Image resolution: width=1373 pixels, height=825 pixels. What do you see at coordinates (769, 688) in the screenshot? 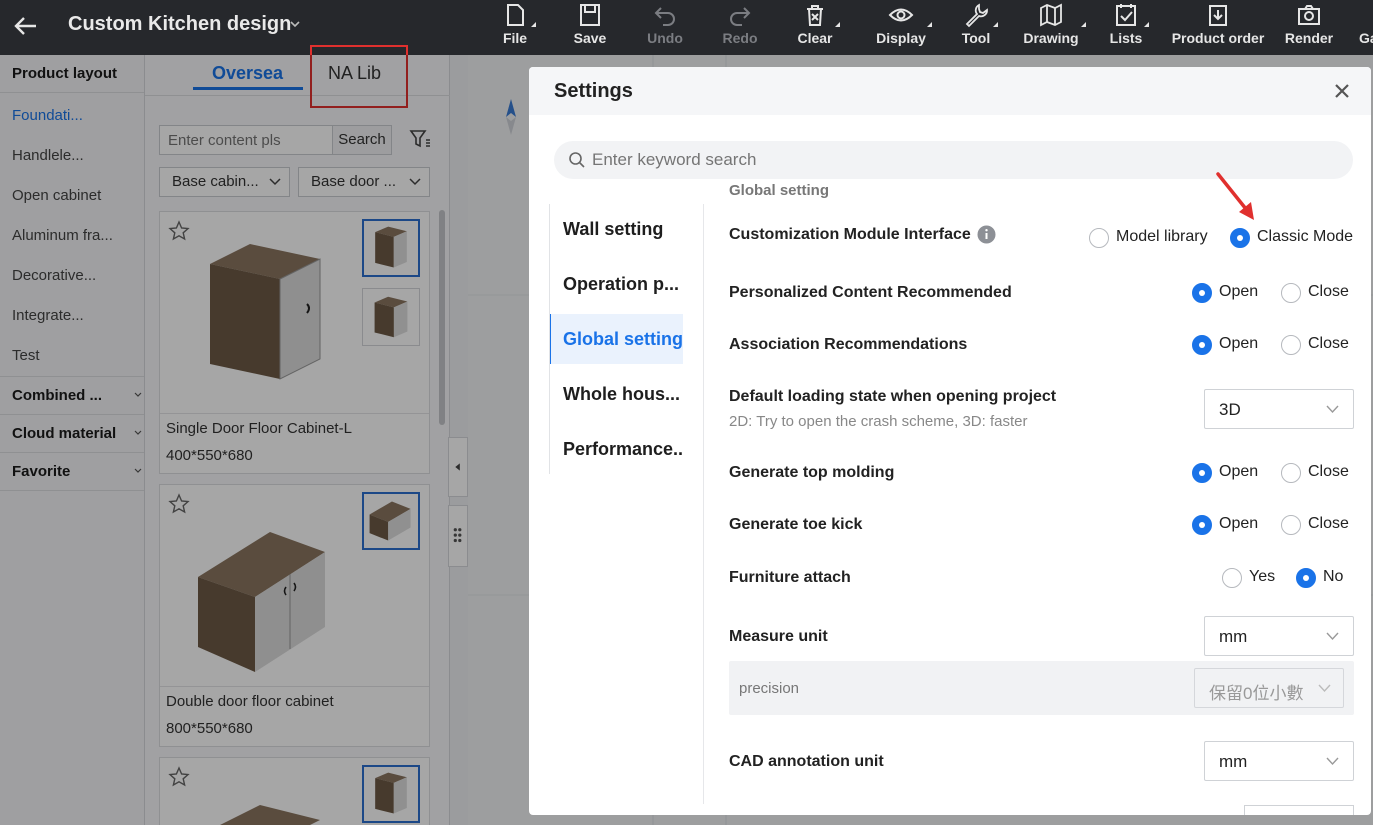
I see `precision-label: precision` at bounding box center [769, 688].